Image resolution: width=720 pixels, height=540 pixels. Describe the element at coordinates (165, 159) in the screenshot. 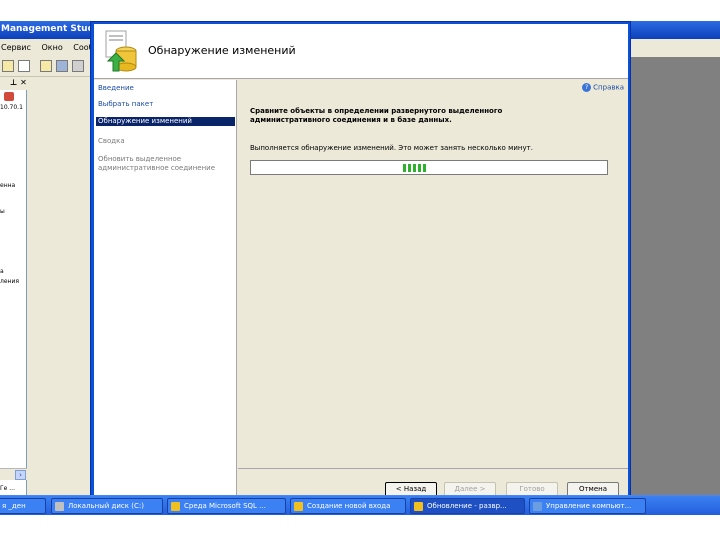

I see `nav-item-update: Обновить выделенное` at that location.